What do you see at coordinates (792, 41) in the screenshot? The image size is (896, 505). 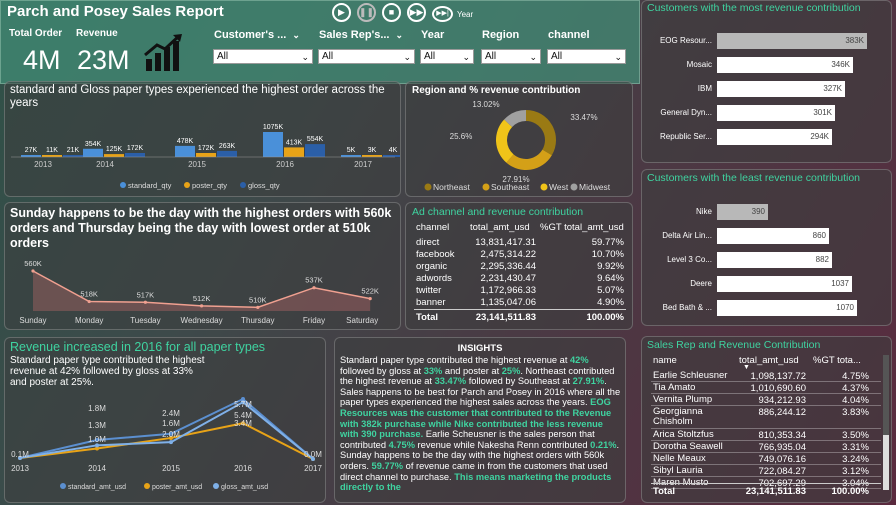 I see `customer-bar: 383K` at bounding box center [792, 41].